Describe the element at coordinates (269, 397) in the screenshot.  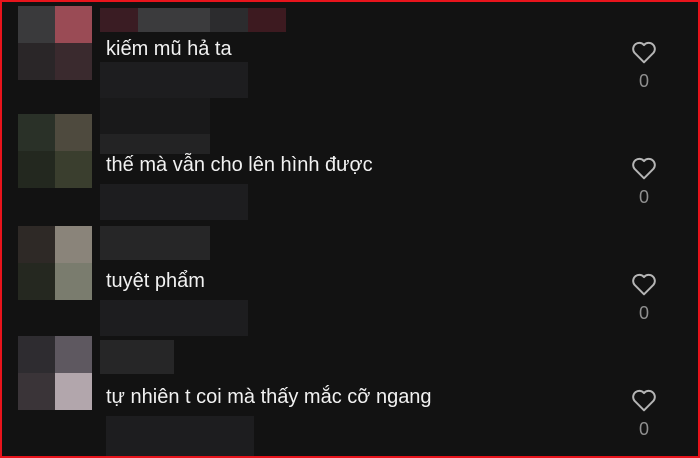
I see `comment-text: tự nhiên t coi mà thấy mắc cỡ ngang` at that location.